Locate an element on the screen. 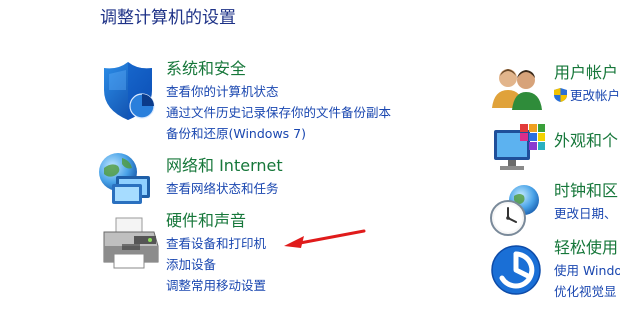  hardware-group: 硬件和声音 查看设备和打印机 添加设备 调整常用移动设置 is located at coordinates (216, 253).